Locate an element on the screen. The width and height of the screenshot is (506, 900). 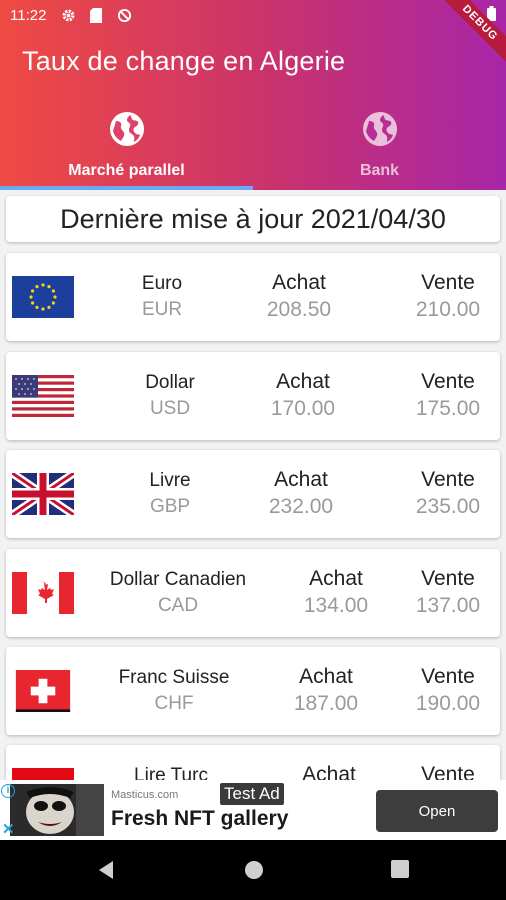
active-tab-indicator is located at coordinates (126, 188).